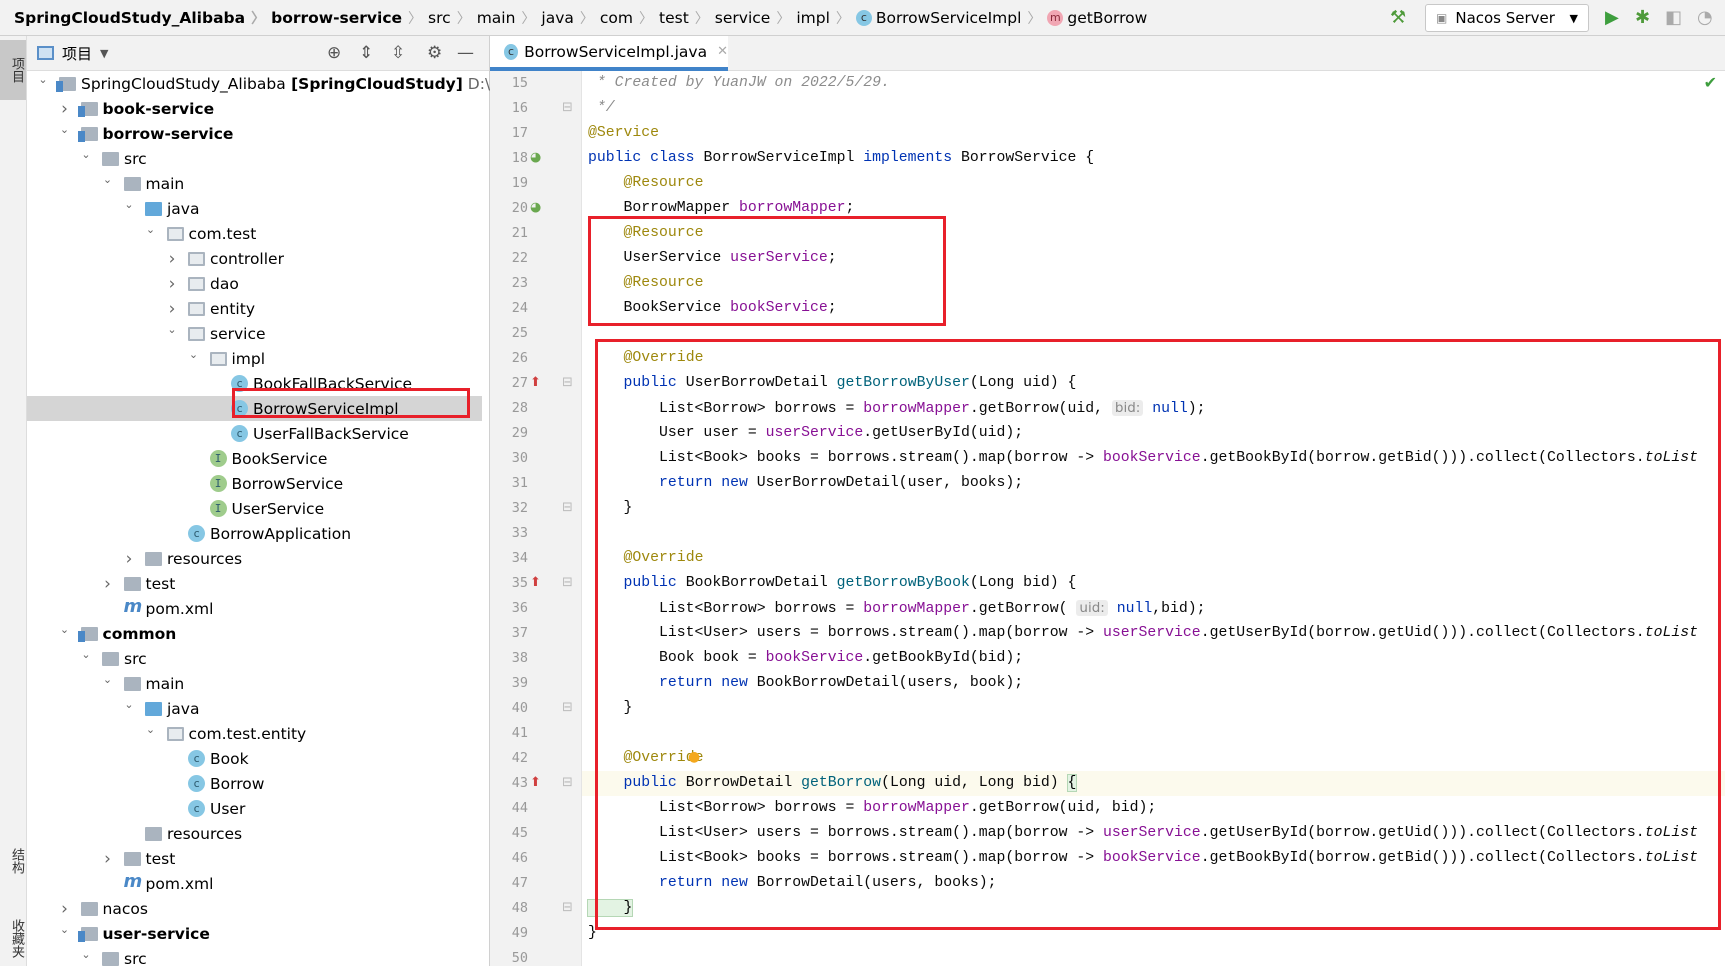 Image resolution: width=1725 pixels, height=971 pixels. I want to click on tree-item: I BookService, so click(254, 458).